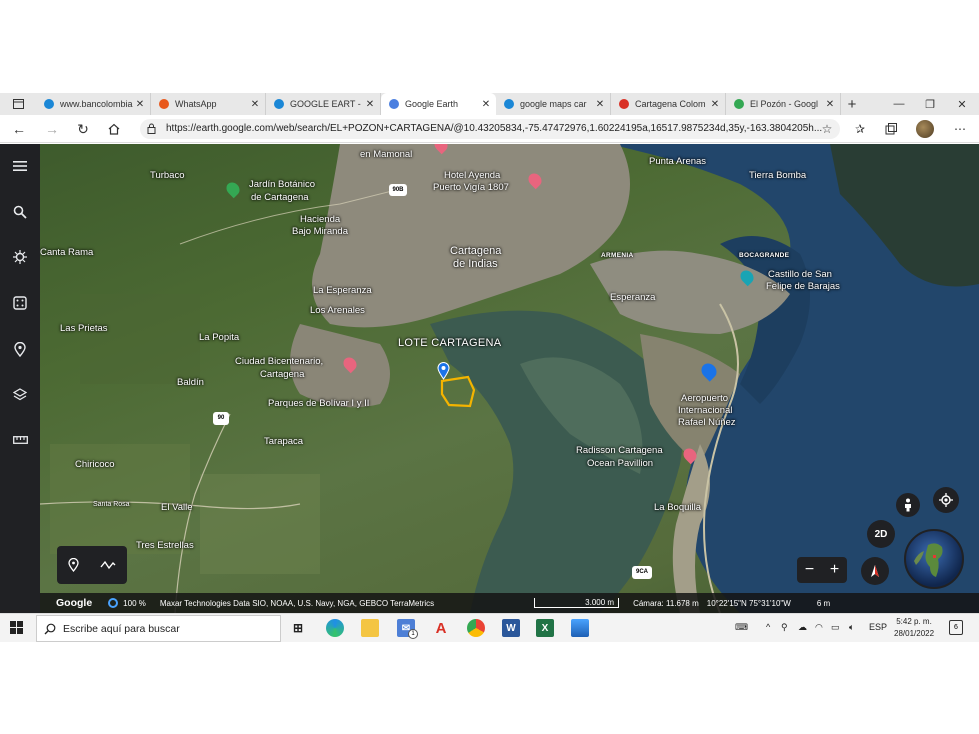 This screenshot has width=979, height=734. Describe the element at coordinates (221, 418) in the screenshot. I see `road-shield: 90` at that location.